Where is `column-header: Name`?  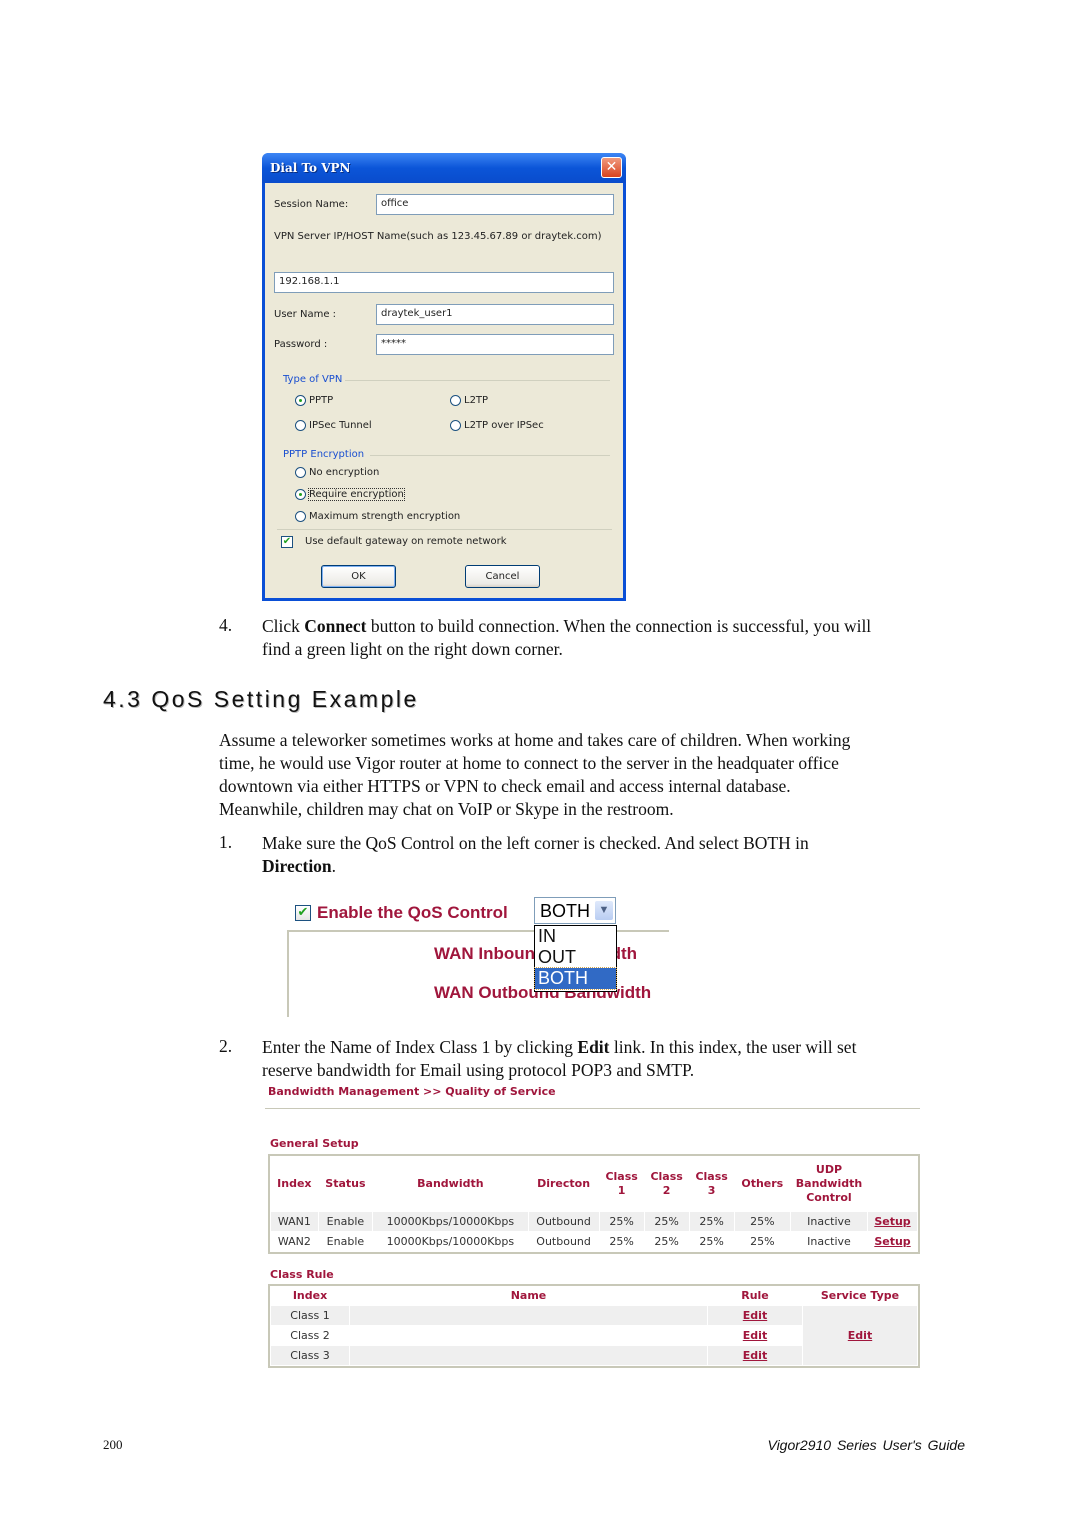 column-header: Name is located at coordinates (528, 1295).